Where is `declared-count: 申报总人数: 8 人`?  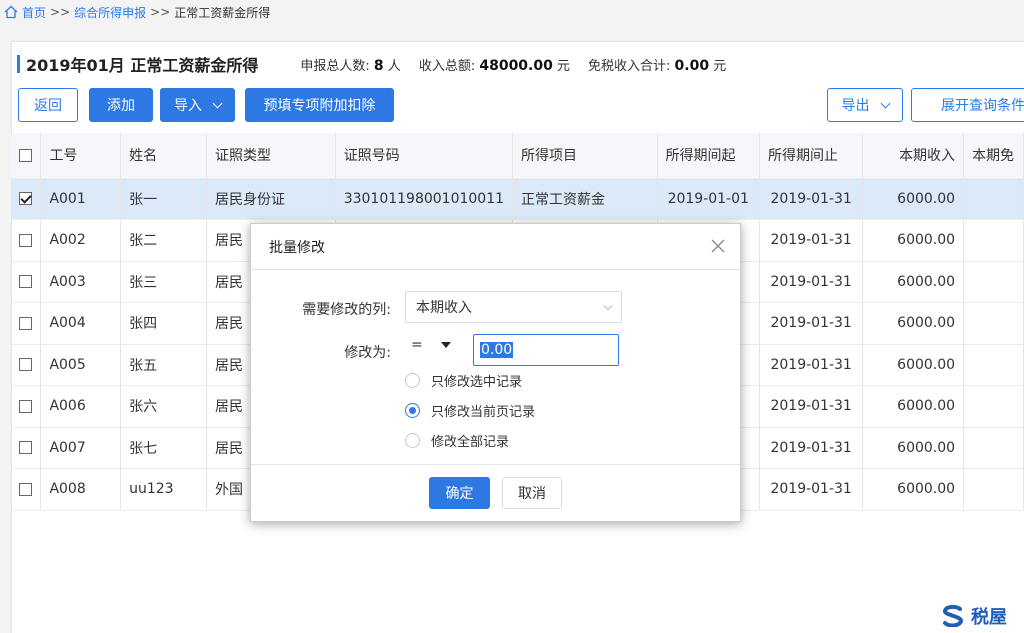 declared-count: 申报总人数: 8 人 is located at coordinates (350, 65).